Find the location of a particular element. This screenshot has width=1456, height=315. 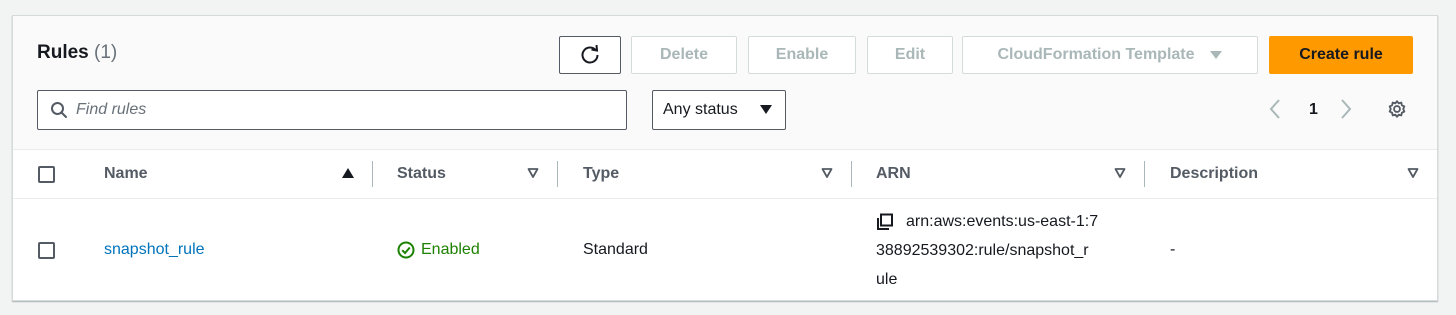

refresh-icon is located at coordinates (590, 54).